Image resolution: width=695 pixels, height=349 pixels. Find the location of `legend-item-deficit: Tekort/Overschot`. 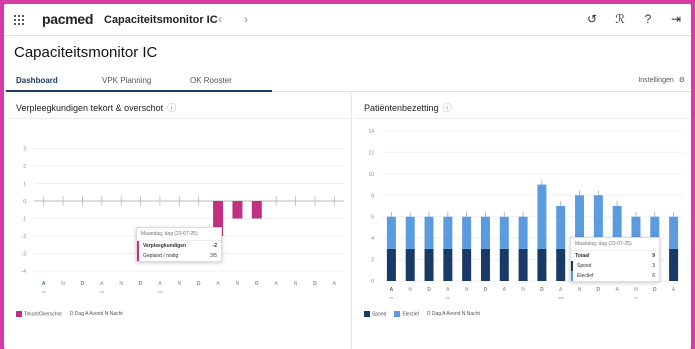

legend-item-deficit: Tekort/Overschot is located at coordinates (39, 314).